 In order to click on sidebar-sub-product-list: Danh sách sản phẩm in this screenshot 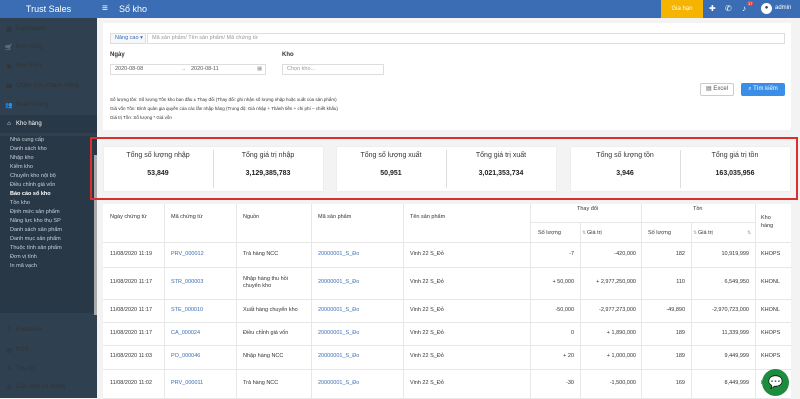, I will do `click(48, 230)`.